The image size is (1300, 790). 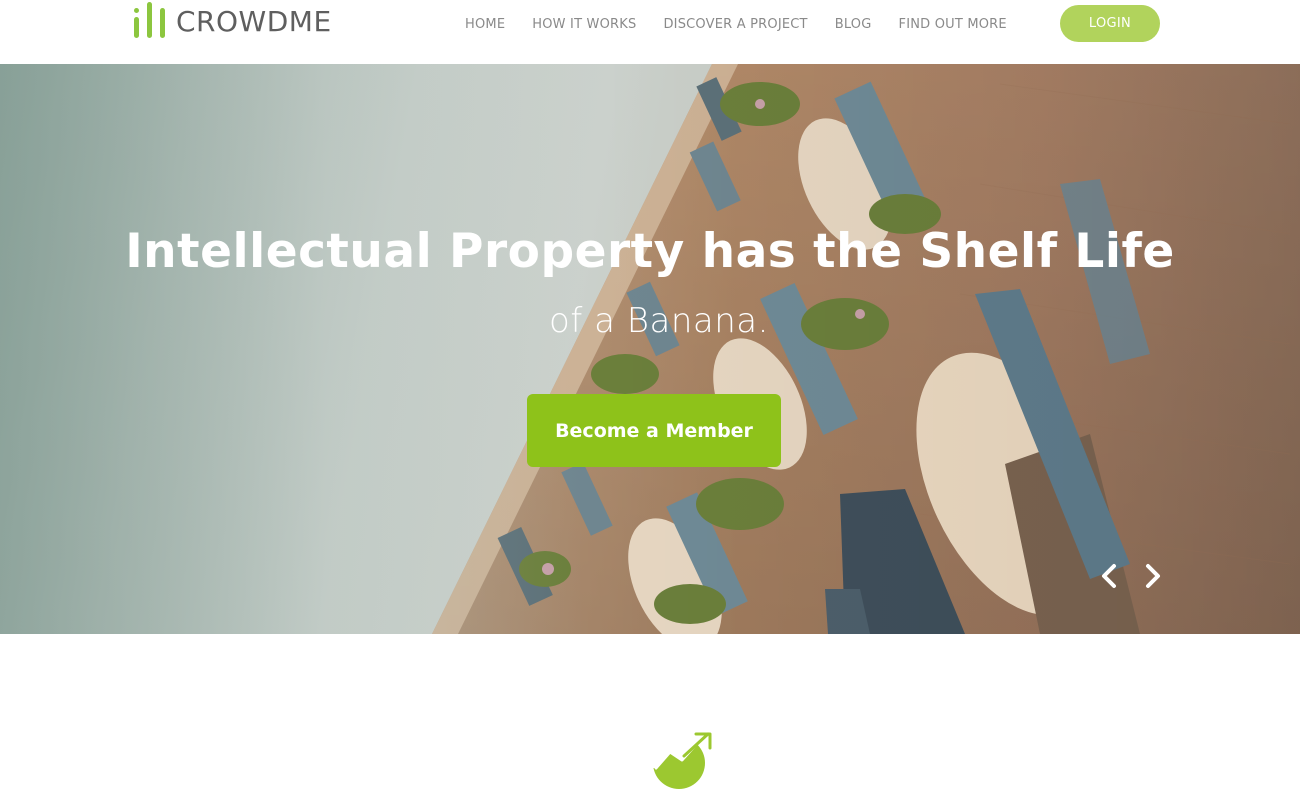 What do you see at coordinates (1110, 23) in the screenshot?
I see `login-button: LOGIN` at bounding box center [1110, 23].